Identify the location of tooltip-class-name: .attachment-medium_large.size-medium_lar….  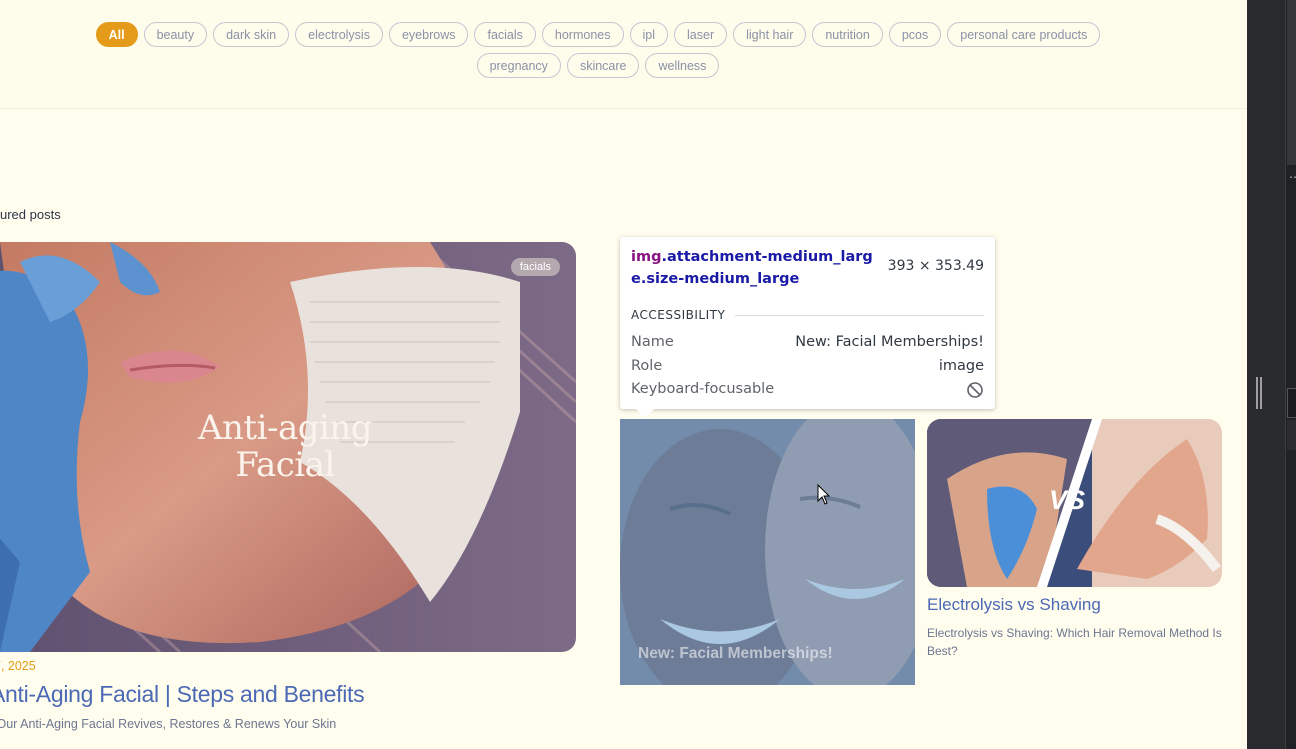
(752, 268).